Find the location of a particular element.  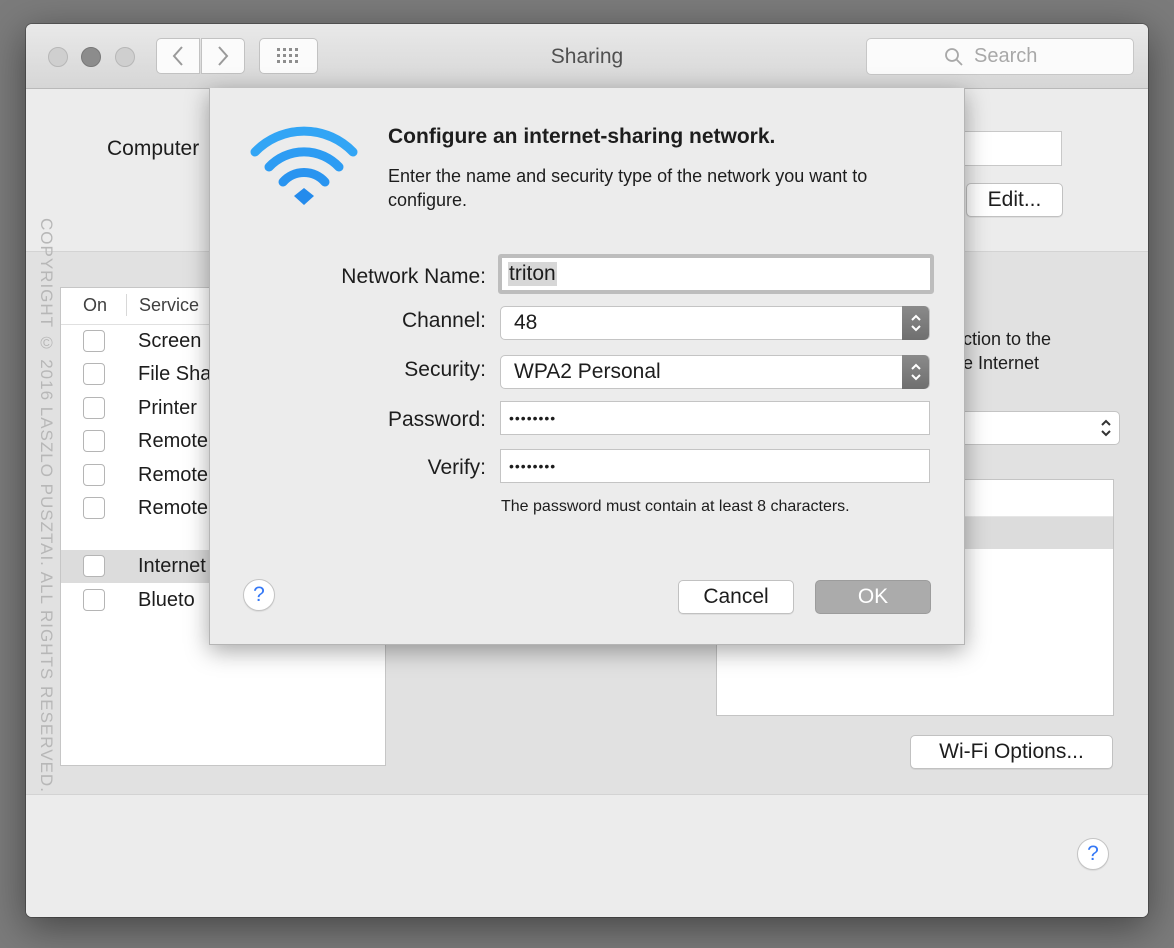

channel-popup: 48 is located at coordinates (715, 323).